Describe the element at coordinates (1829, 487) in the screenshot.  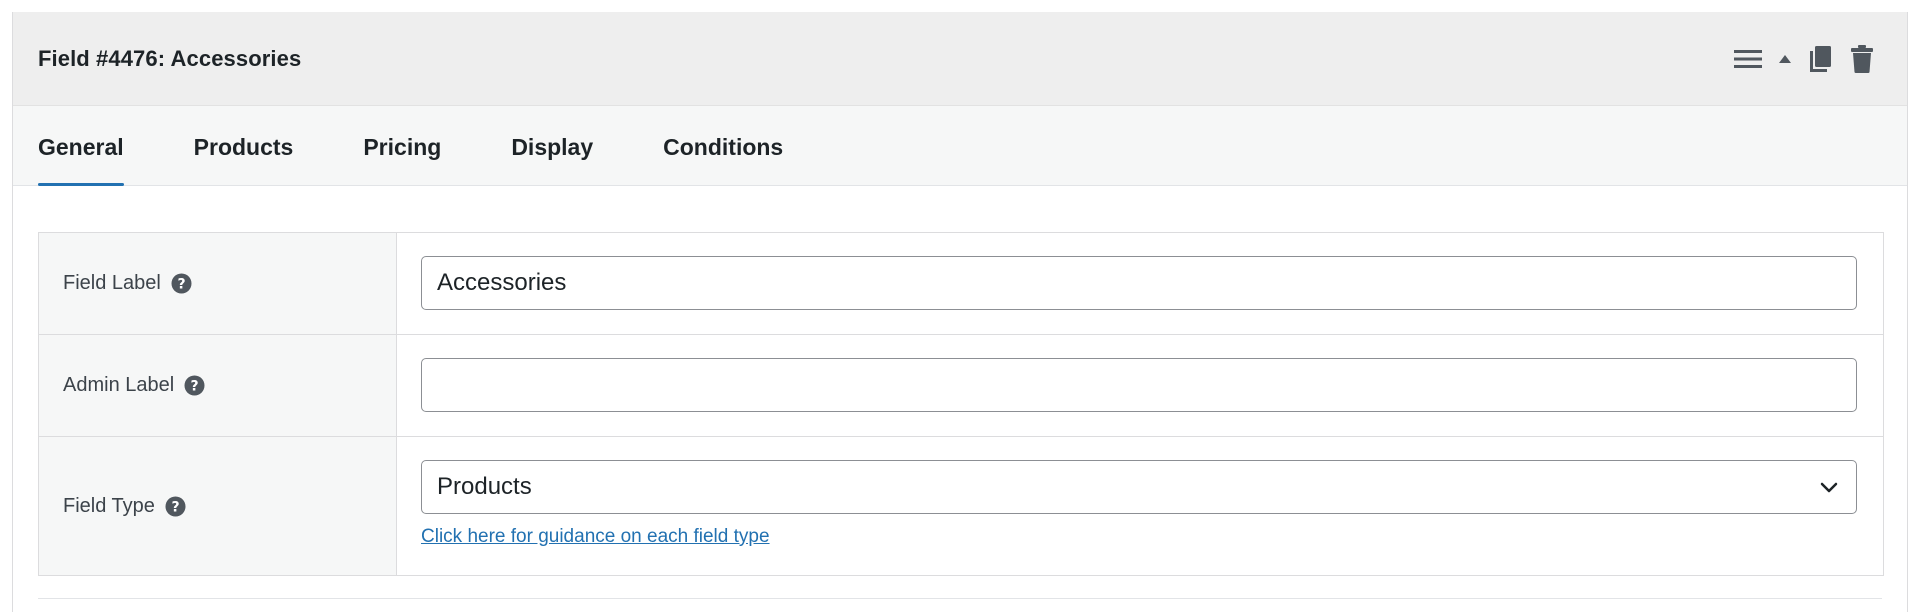
I see `chevron-down-icon` at that location.